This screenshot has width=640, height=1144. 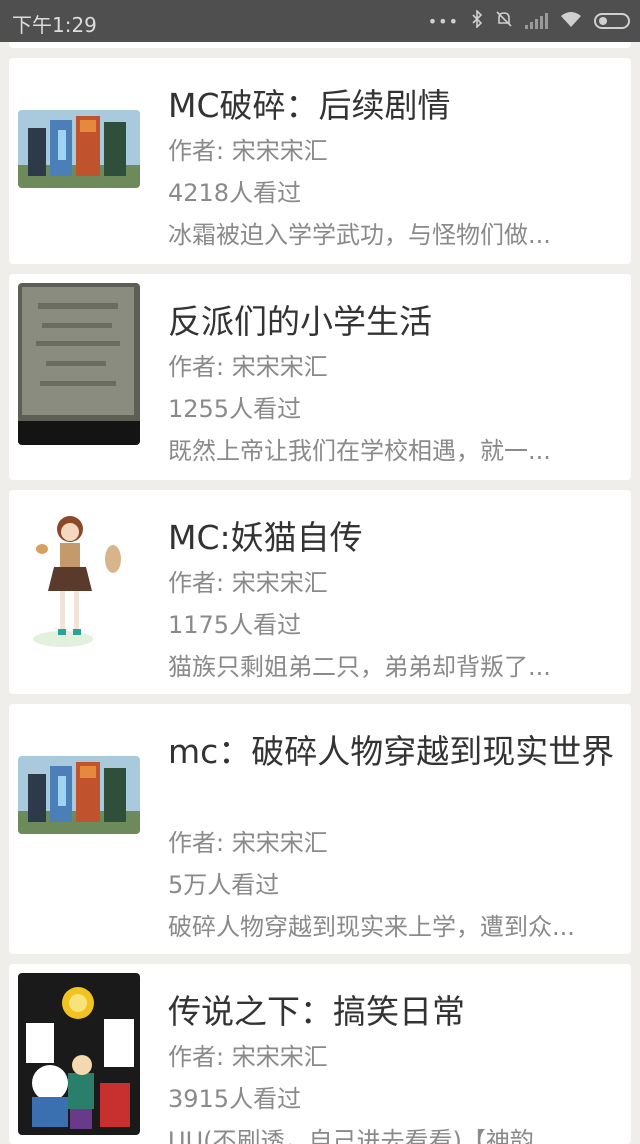 What do you see at coordinates (54, 25) in the screenshot?
I see `status-time: 下午1:29` at bounding box center [54, 25].